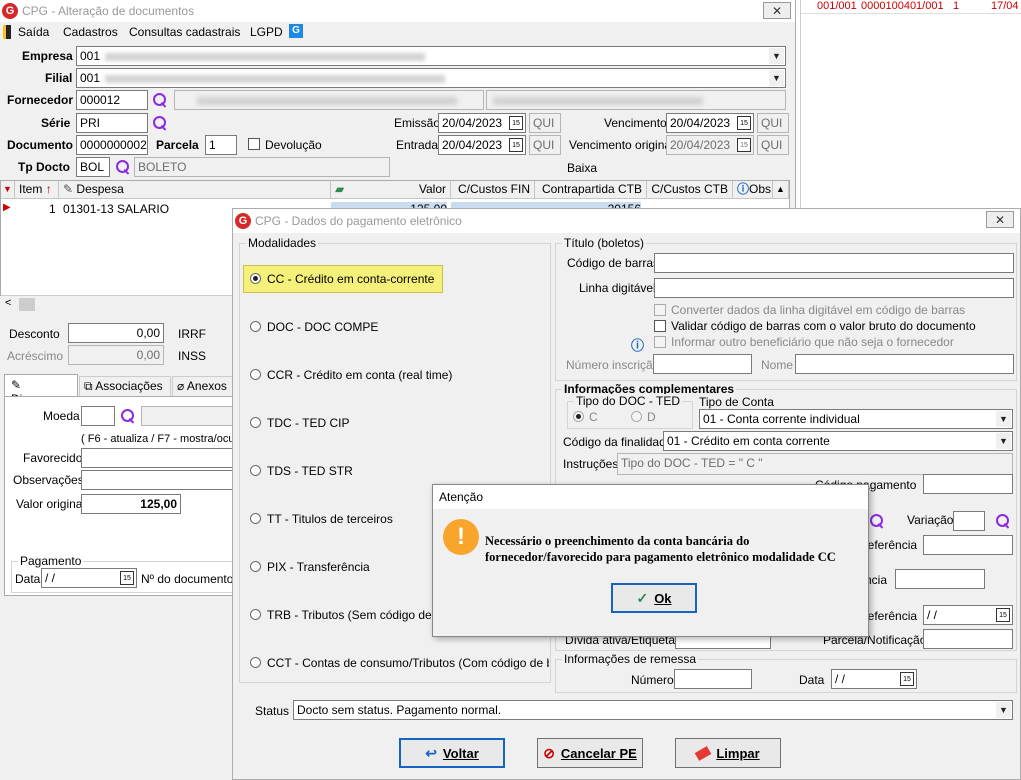 Image resolution: width=1021 pixels, height=780 pixels. I want to click on menu-saida: Saída, so click(33, 32).